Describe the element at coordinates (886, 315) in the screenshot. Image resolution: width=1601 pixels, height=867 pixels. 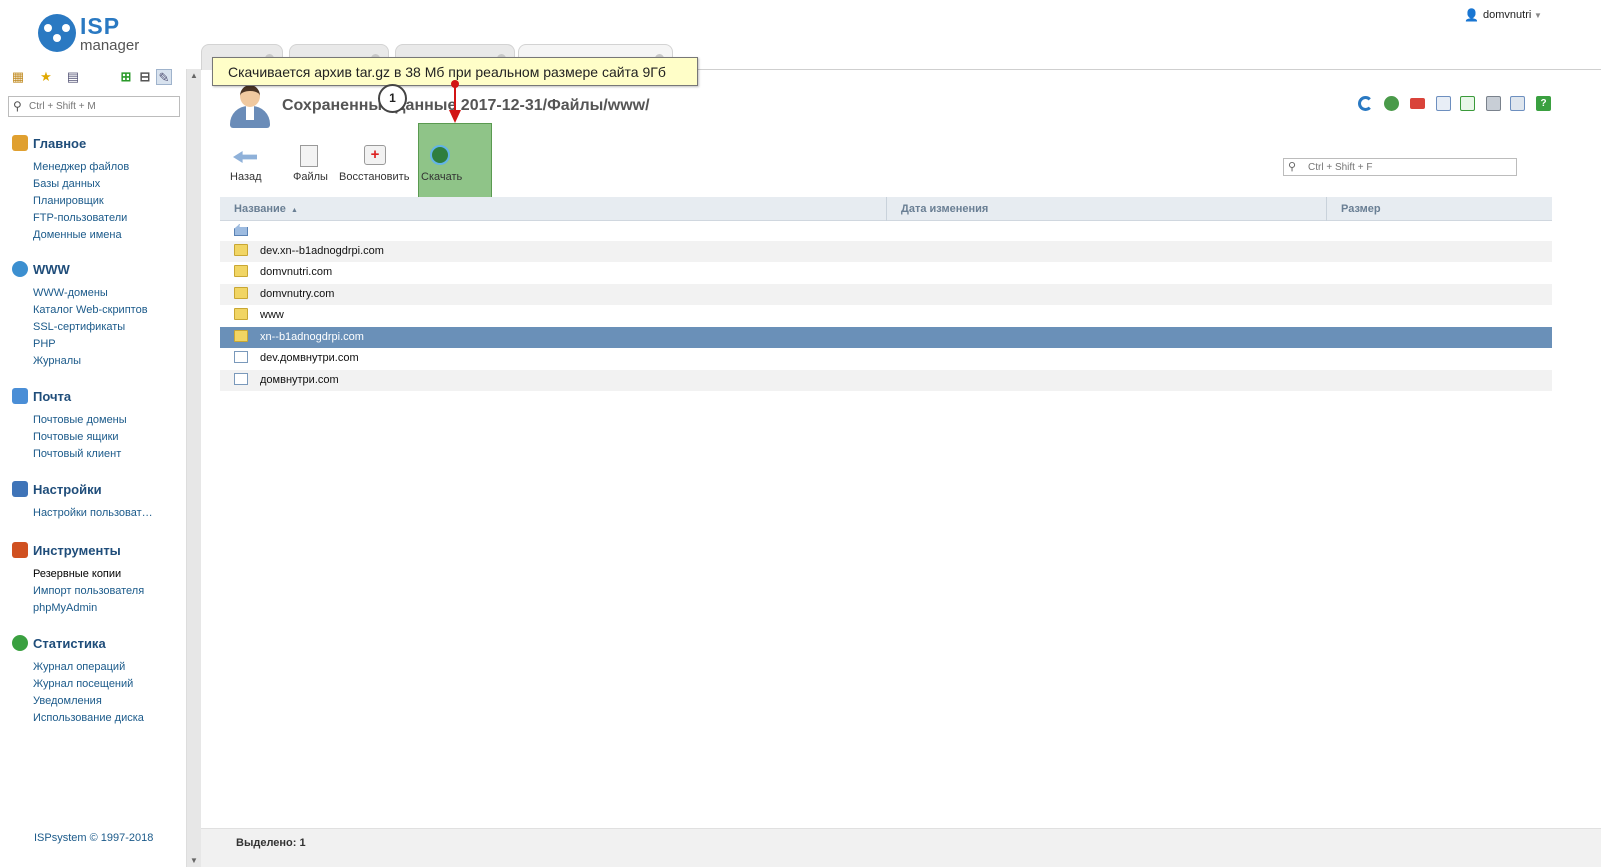
I see `table-row: www` at that location.